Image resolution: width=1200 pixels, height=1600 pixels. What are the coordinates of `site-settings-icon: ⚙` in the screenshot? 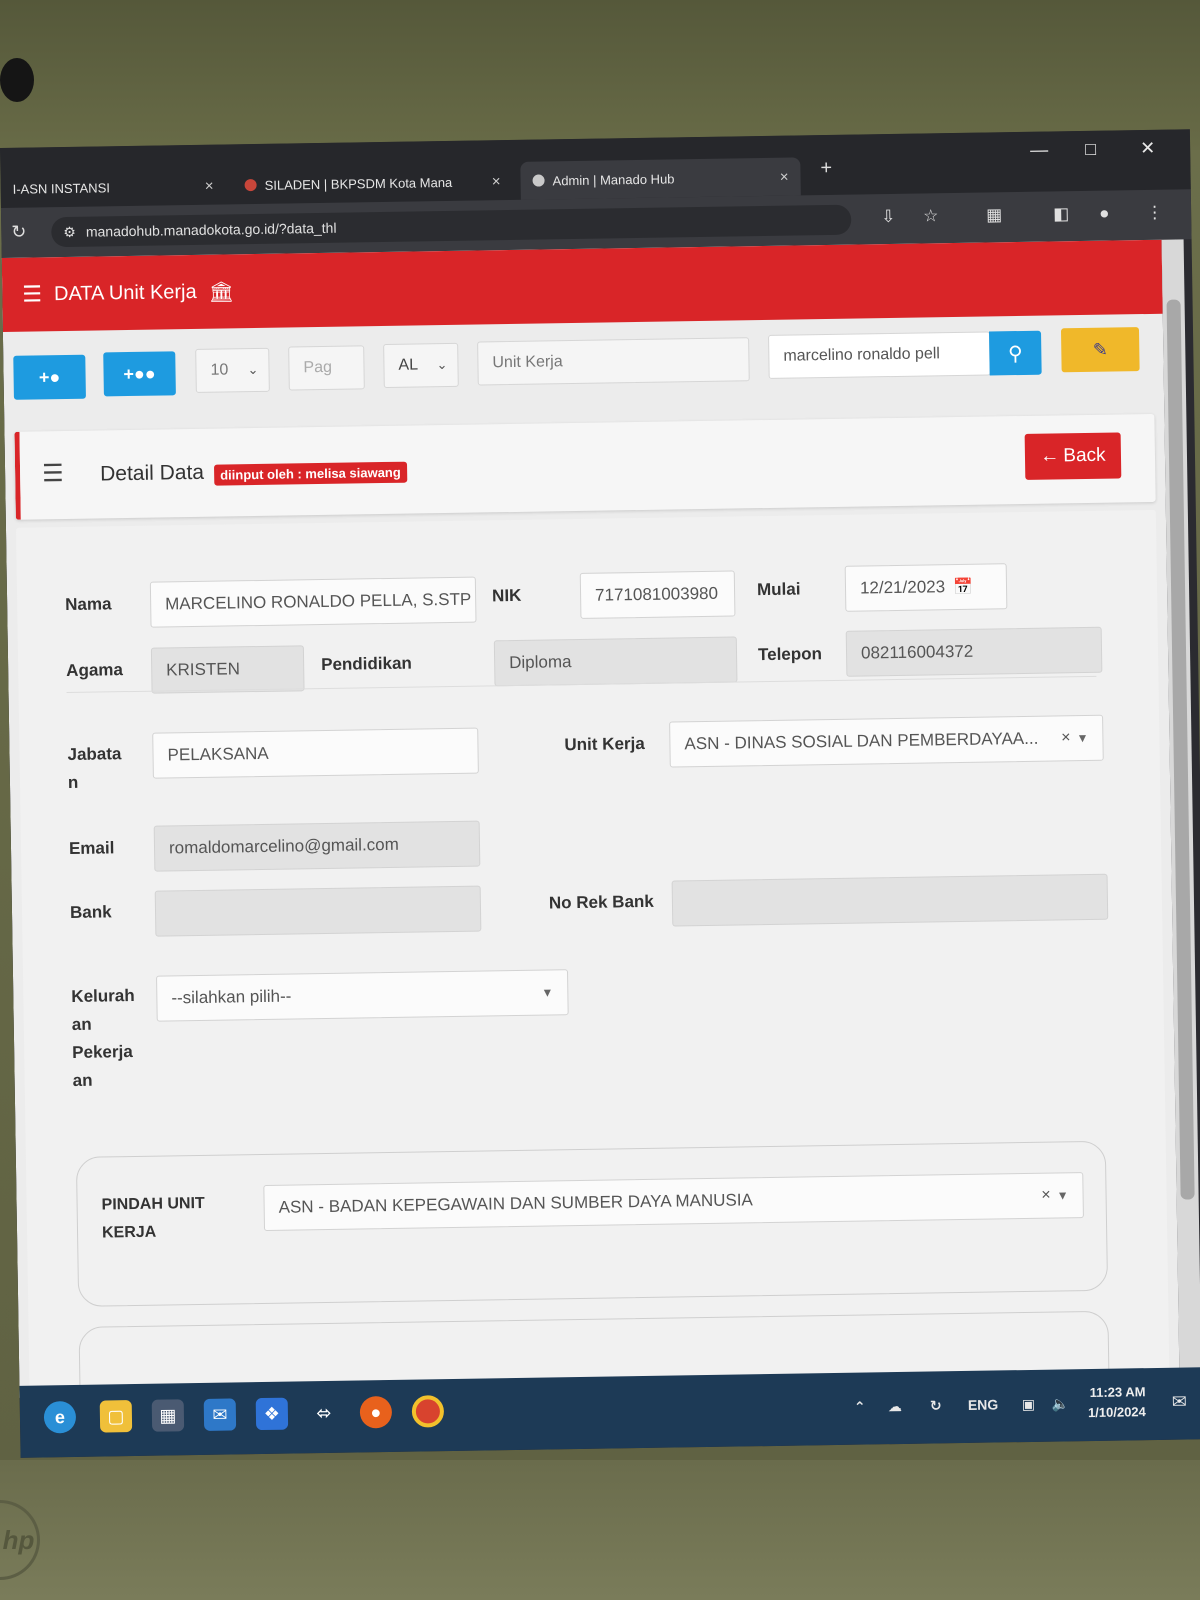 It's located at (69, 231).